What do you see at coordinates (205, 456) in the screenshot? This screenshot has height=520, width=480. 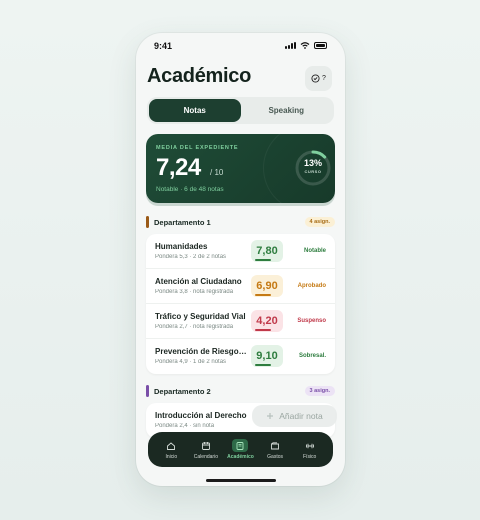 I see `tab-label: Calendario` at bounding box center [205, 456].